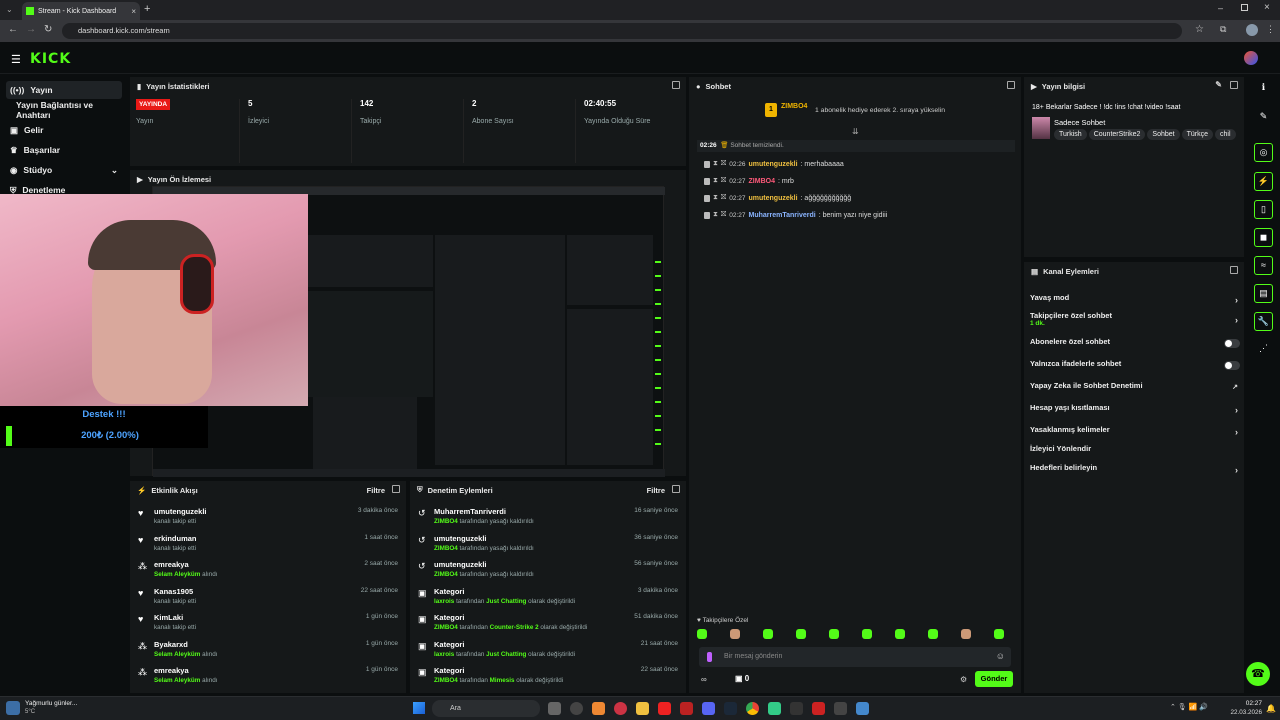 This screenshot has height=720, width=1280. Describe the element at coordinates (1197, 134) in the screenshot. I see `tag: Türkçe` at that location.